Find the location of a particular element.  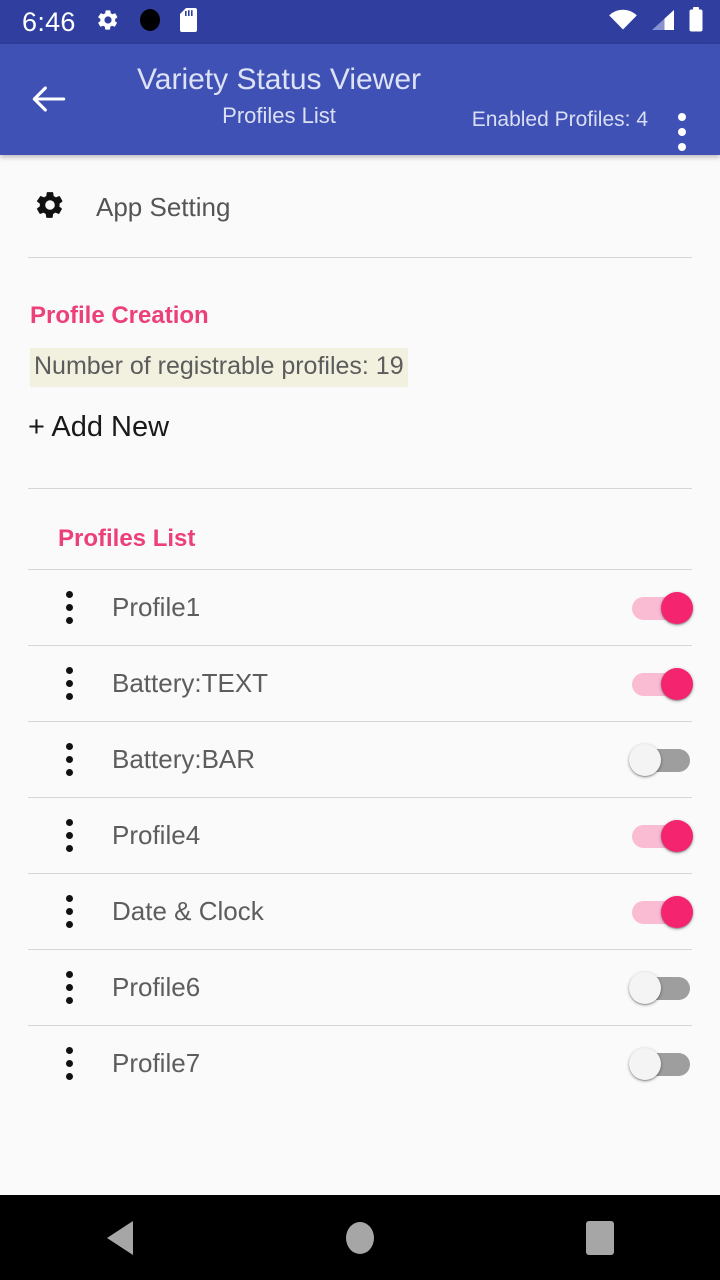

status-bar-left-icons is located at coordinates (148, 22).